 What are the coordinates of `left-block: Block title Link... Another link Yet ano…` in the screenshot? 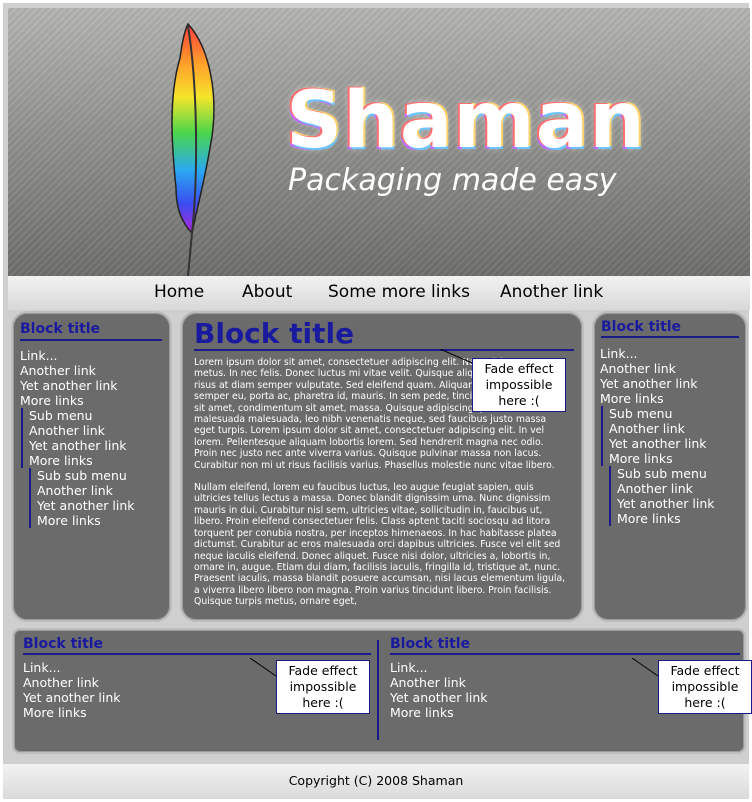 It's located at (91, 466).